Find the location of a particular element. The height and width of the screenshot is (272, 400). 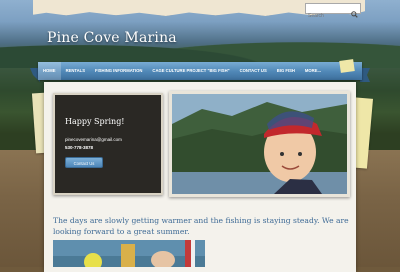

contact-us-button: Contact Us is located at coordinates (84, 162).